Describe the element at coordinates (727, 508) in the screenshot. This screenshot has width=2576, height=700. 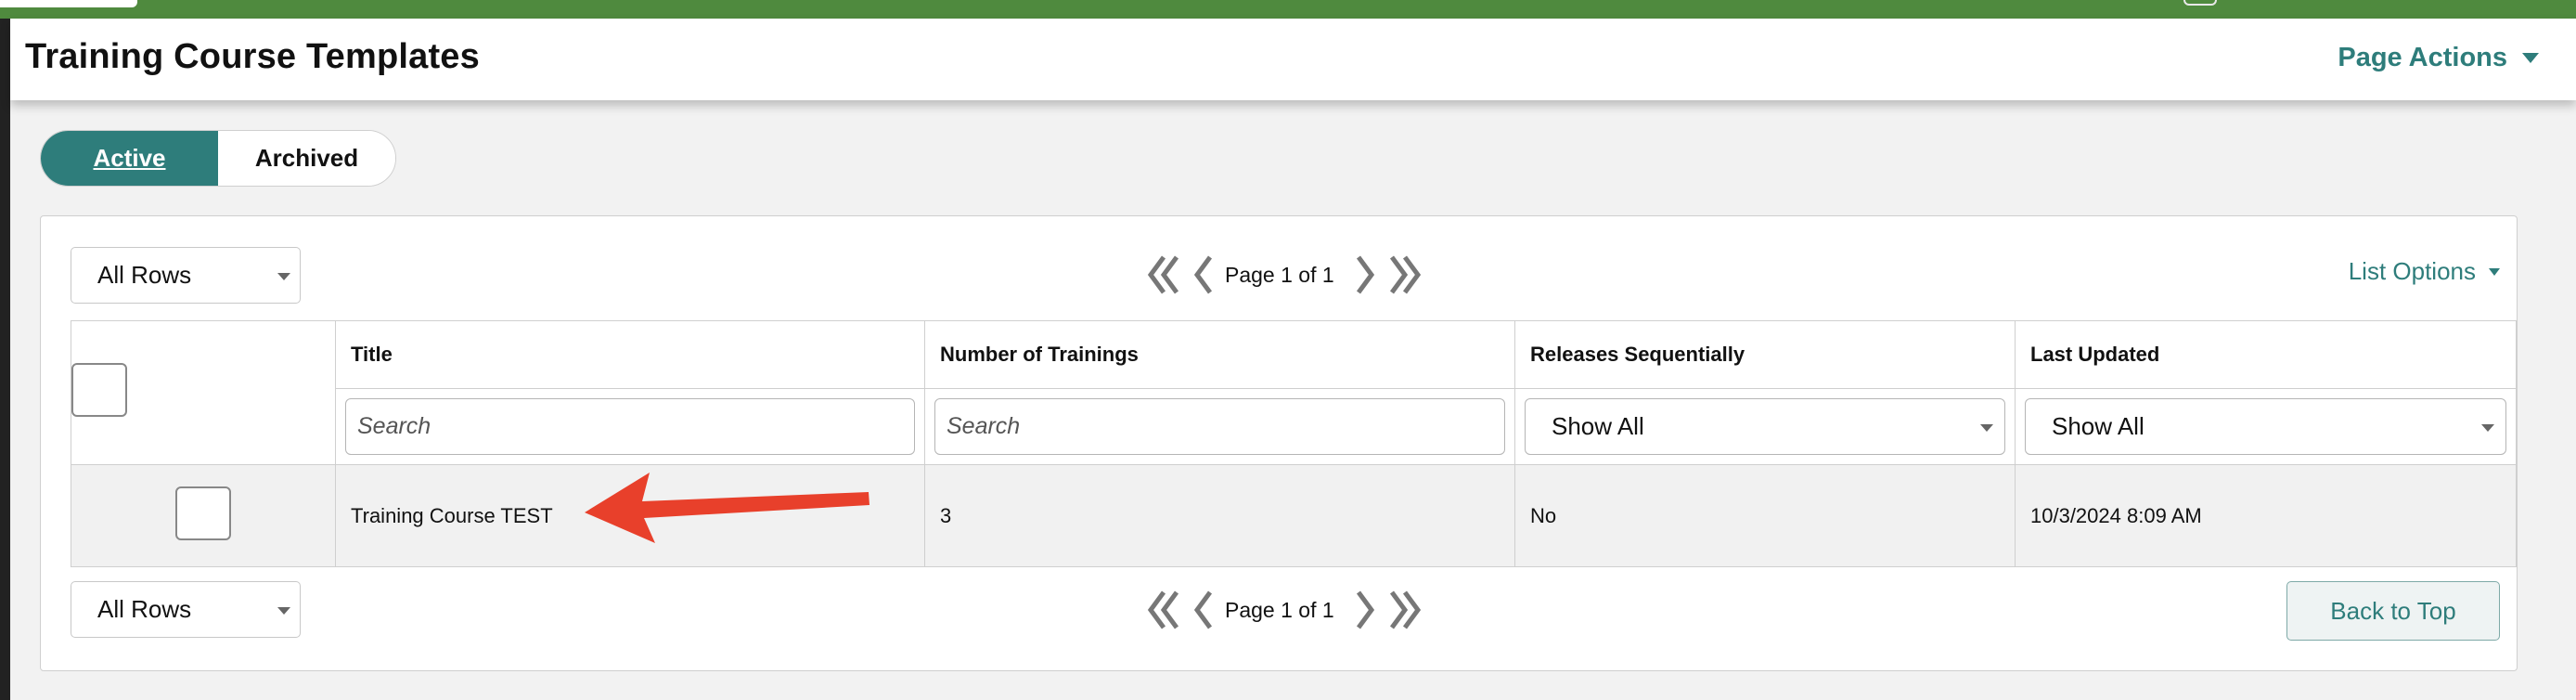
I see `red-arrow-annotation-icon` at that location.